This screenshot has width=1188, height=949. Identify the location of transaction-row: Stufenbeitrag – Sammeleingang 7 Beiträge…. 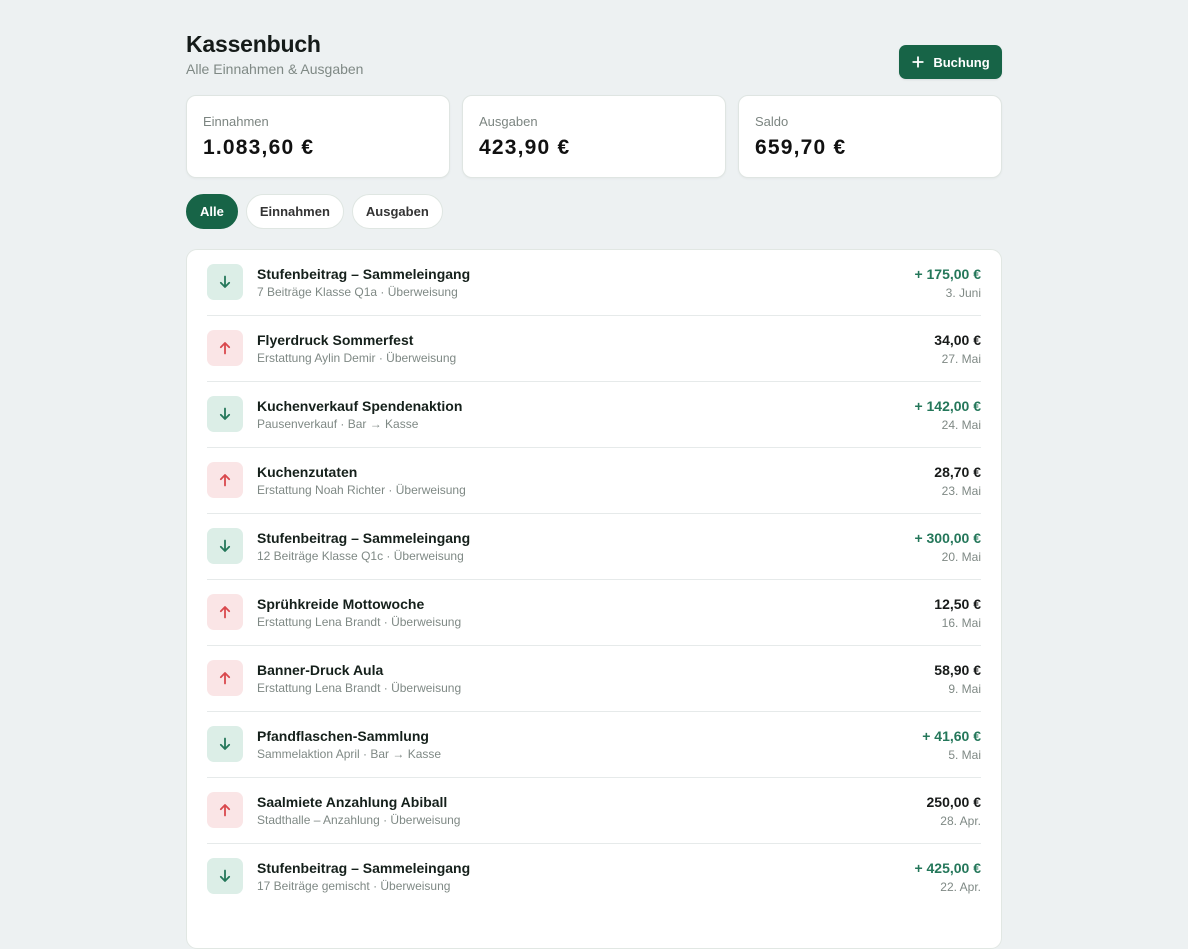
(594, 283).